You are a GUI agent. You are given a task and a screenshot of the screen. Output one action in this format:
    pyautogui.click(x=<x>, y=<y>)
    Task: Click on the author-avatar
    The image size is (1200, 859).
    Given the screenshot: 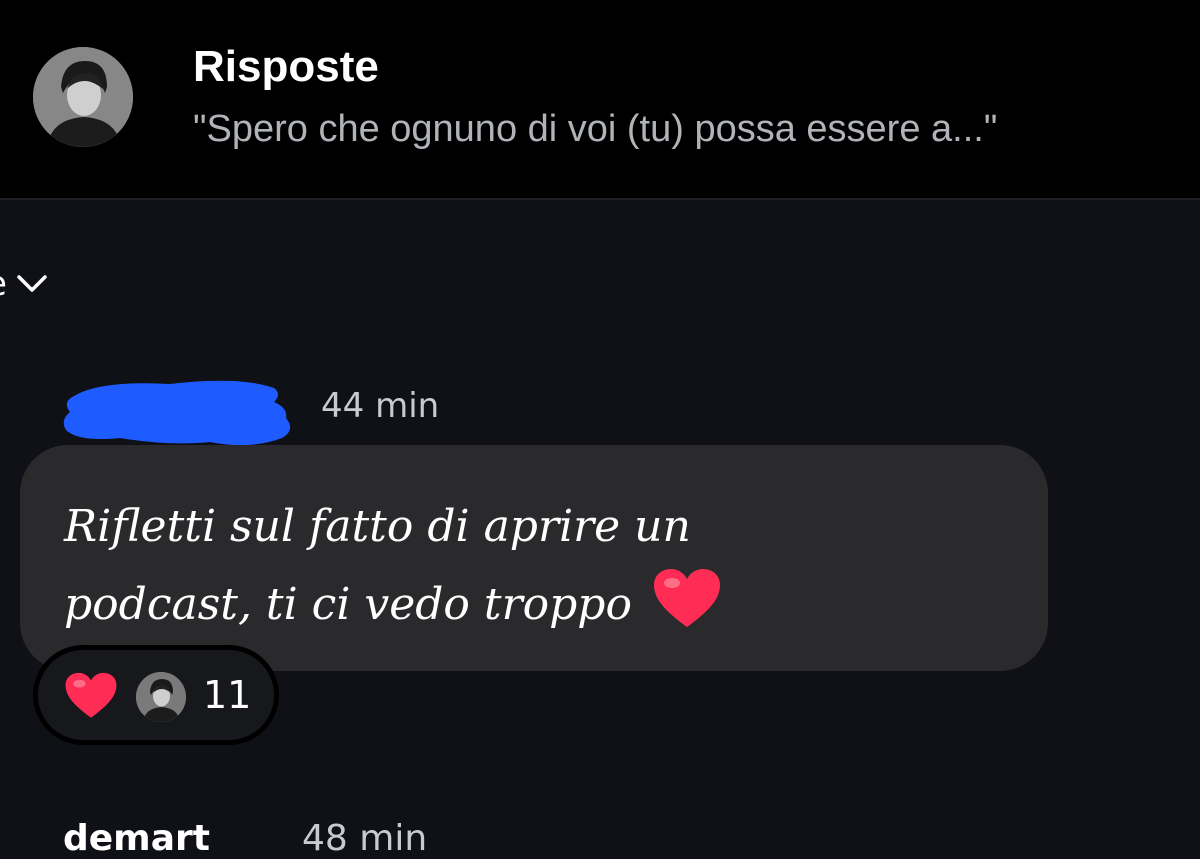 What is the action you would take?
    pyautogui.click(x=83, y=97)
    